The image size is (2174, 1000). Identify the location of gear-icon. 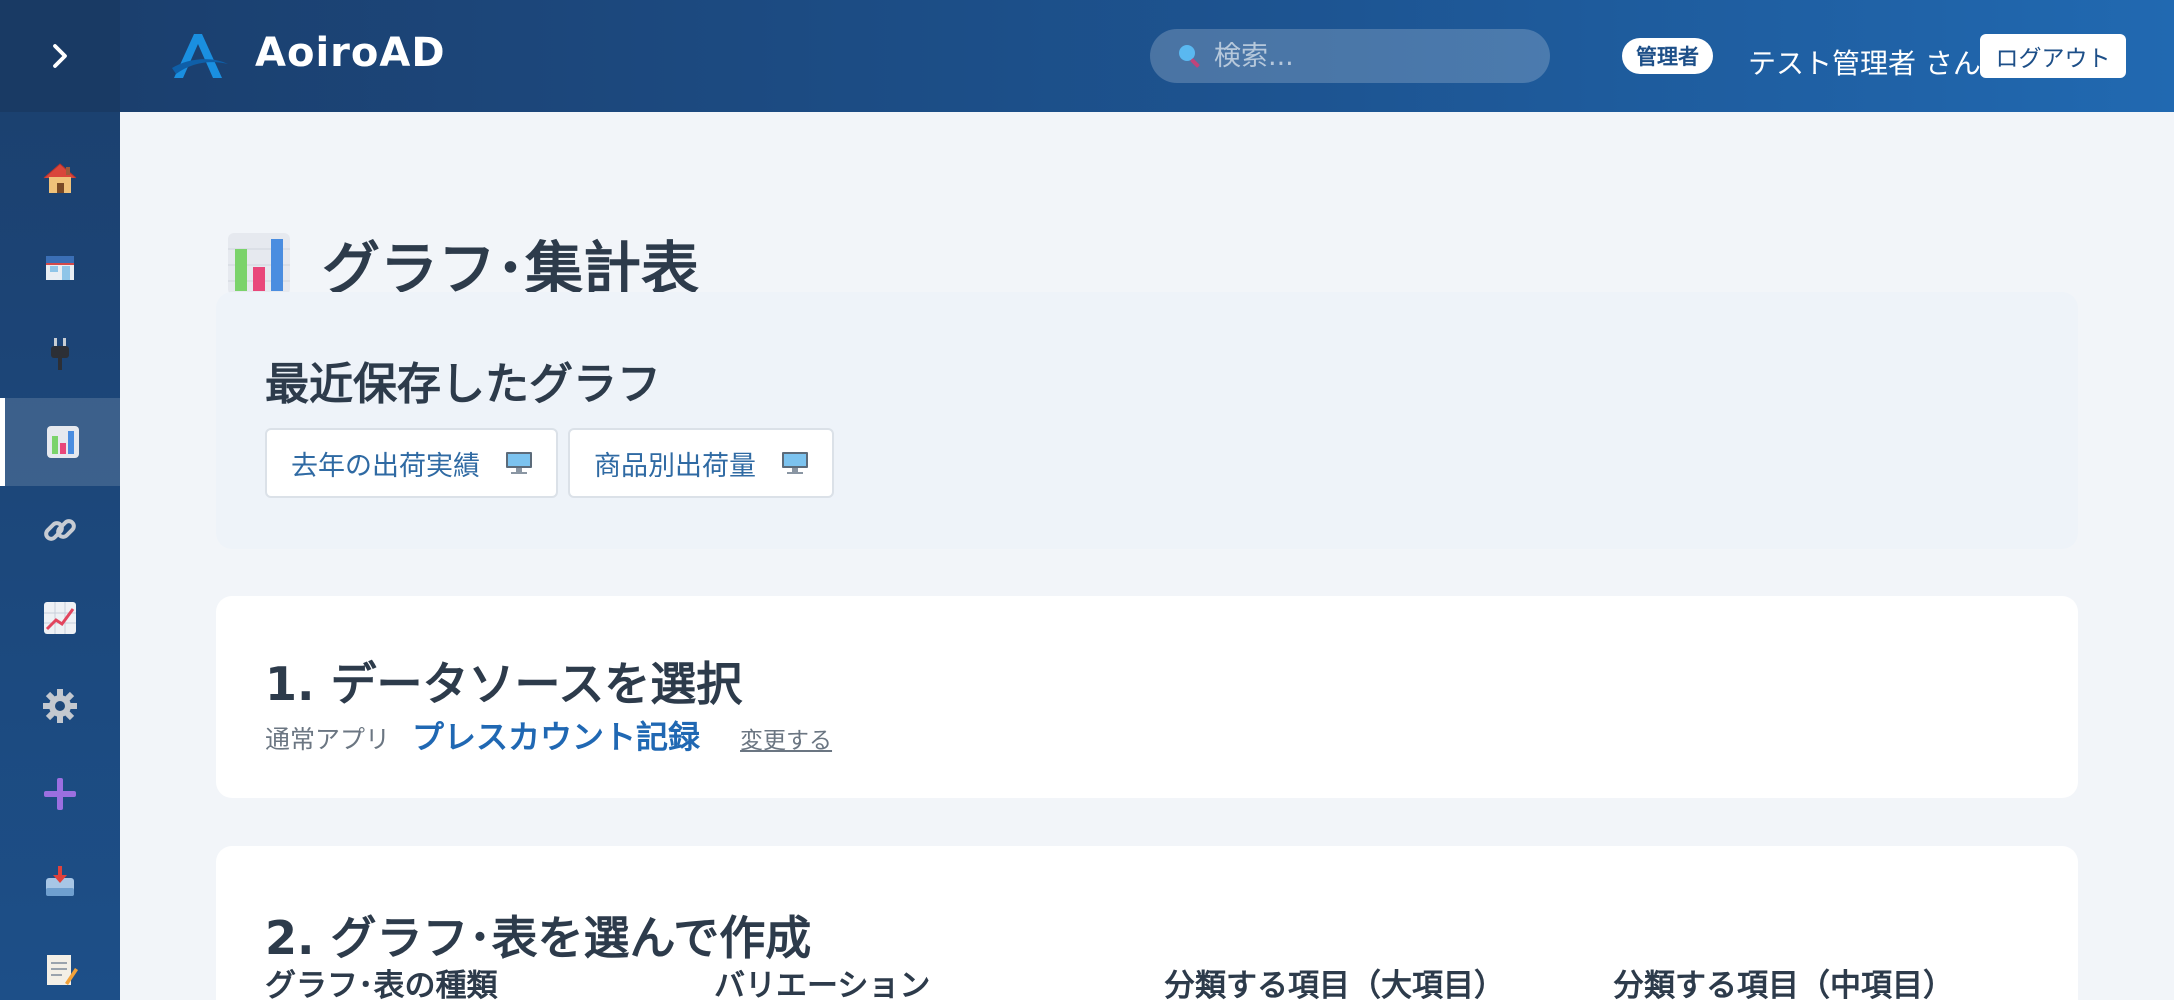
(60, 706).